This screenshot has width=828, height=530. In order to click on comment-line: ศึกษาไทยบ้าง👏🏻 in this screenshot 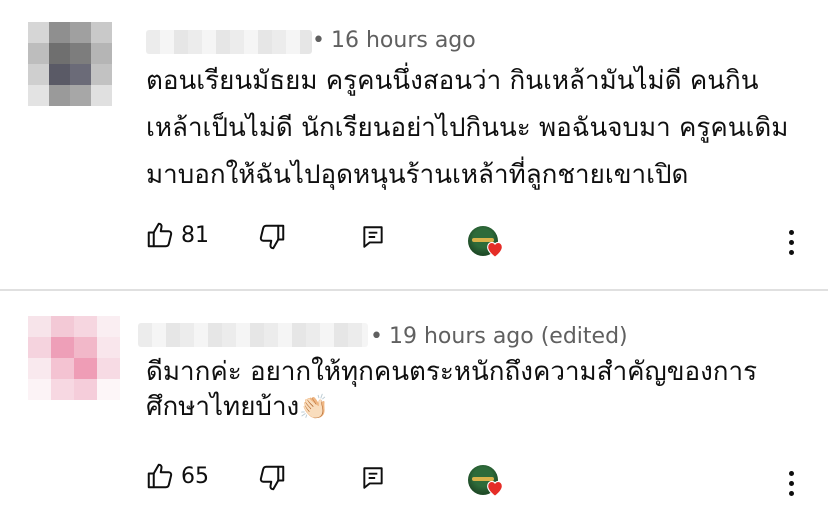, I will do `click(451, 407)`.